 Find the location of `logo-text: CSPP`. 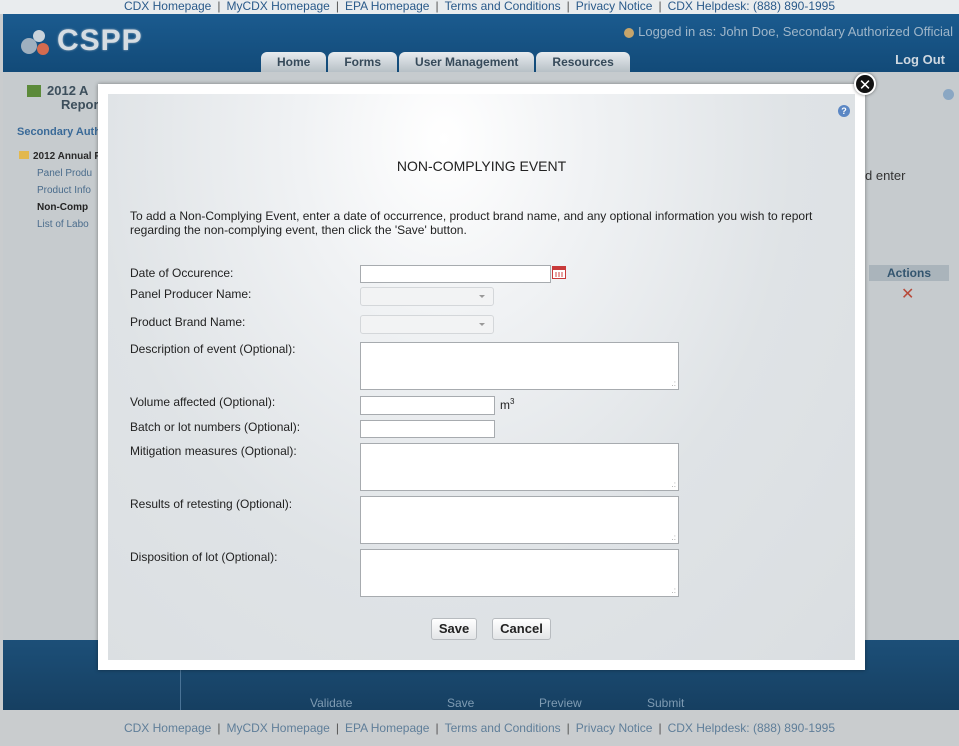

logo-text: CSPP is located at coordinates (100, 40).